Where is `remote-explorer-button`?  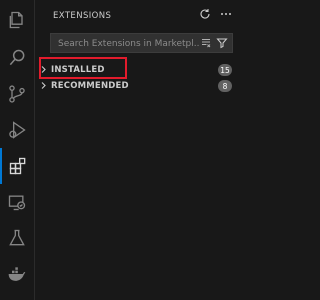
remote-explorer-button is located at coordinates (17, 202).